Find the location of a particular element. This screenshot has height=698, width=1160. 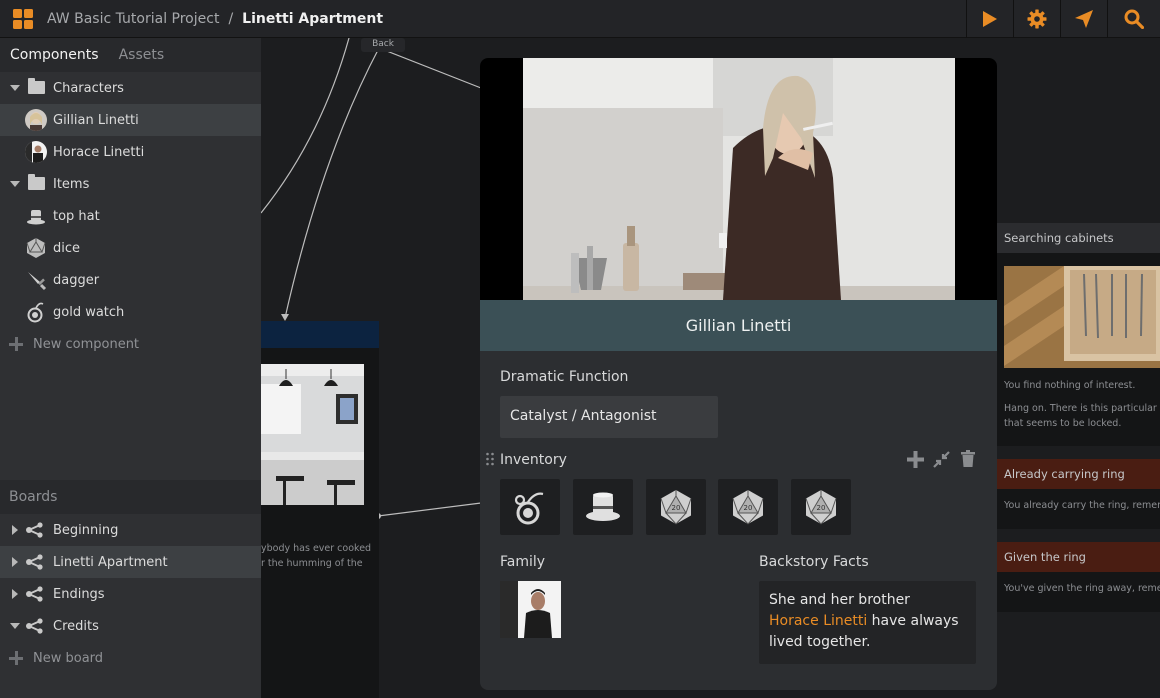

play-button is located at coordinates (989, 19).